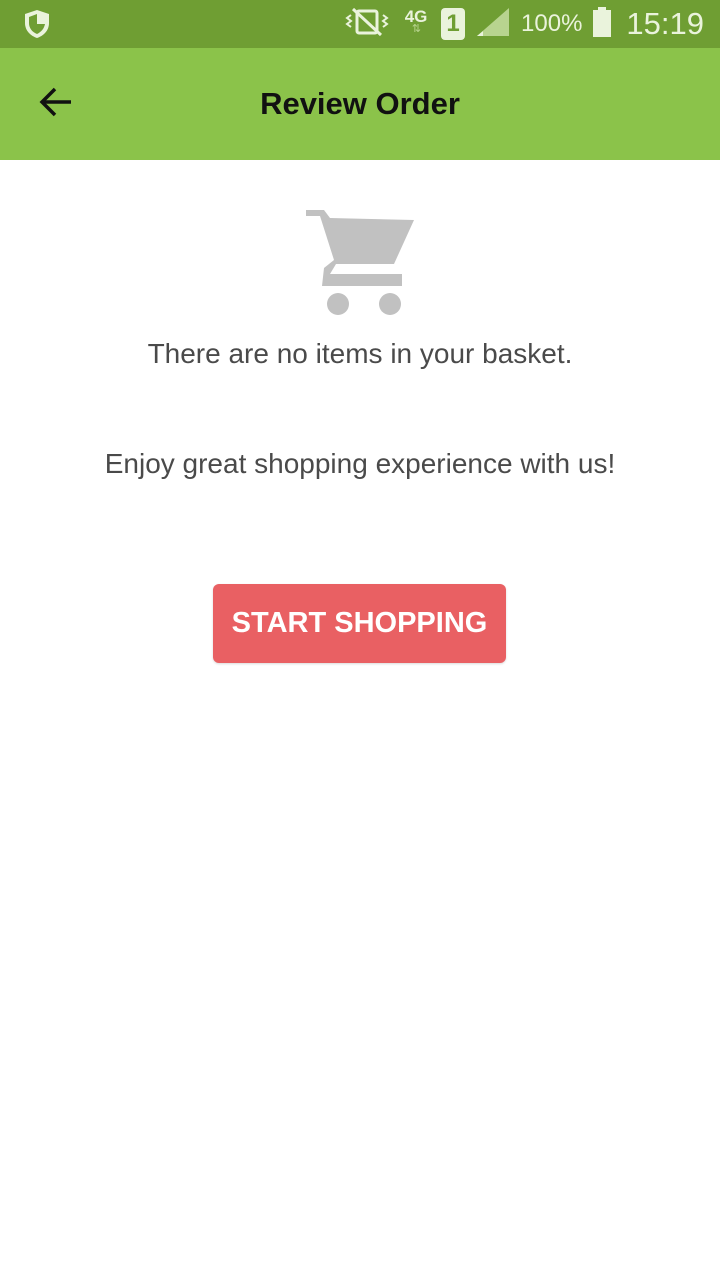  Describe the element at coordinates (37, 24) in the screenshot. I see `shield-icon` at that location.